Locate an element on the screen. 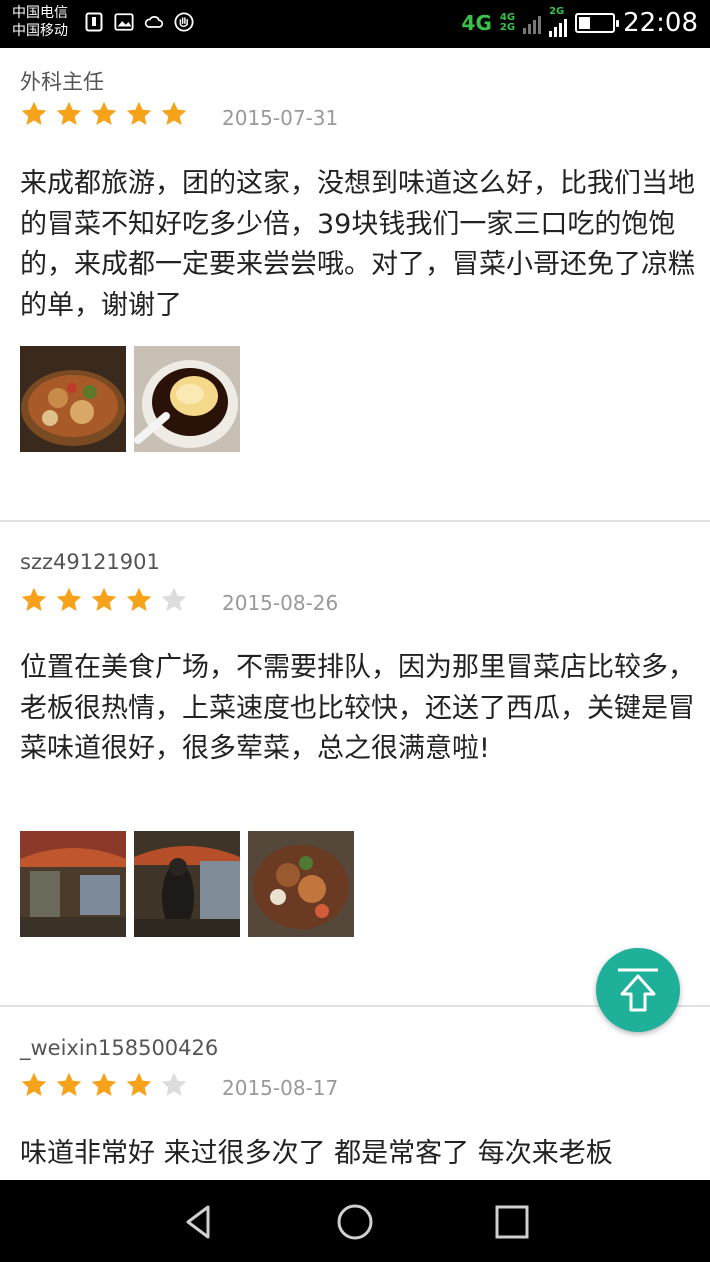  dessert-photo is located at coordinates (187, 399).